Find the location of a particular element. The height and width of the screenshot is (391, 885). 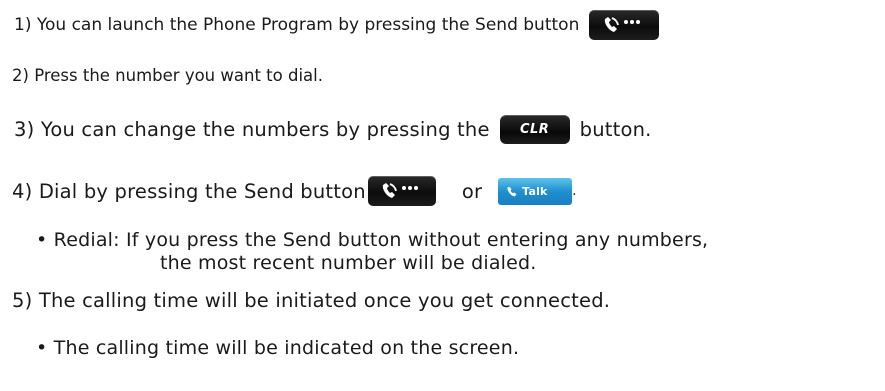

handset-icon is located at coordinates (512, 191).